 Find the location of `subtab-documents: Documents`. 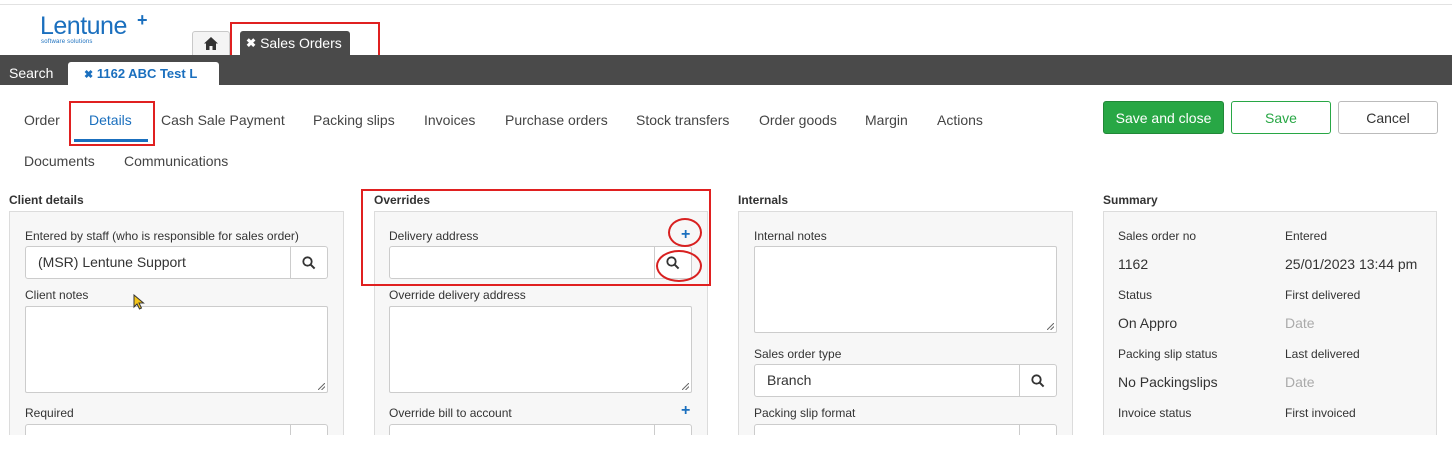

subtab-documents: Documents is located at coordinates (59, 161).